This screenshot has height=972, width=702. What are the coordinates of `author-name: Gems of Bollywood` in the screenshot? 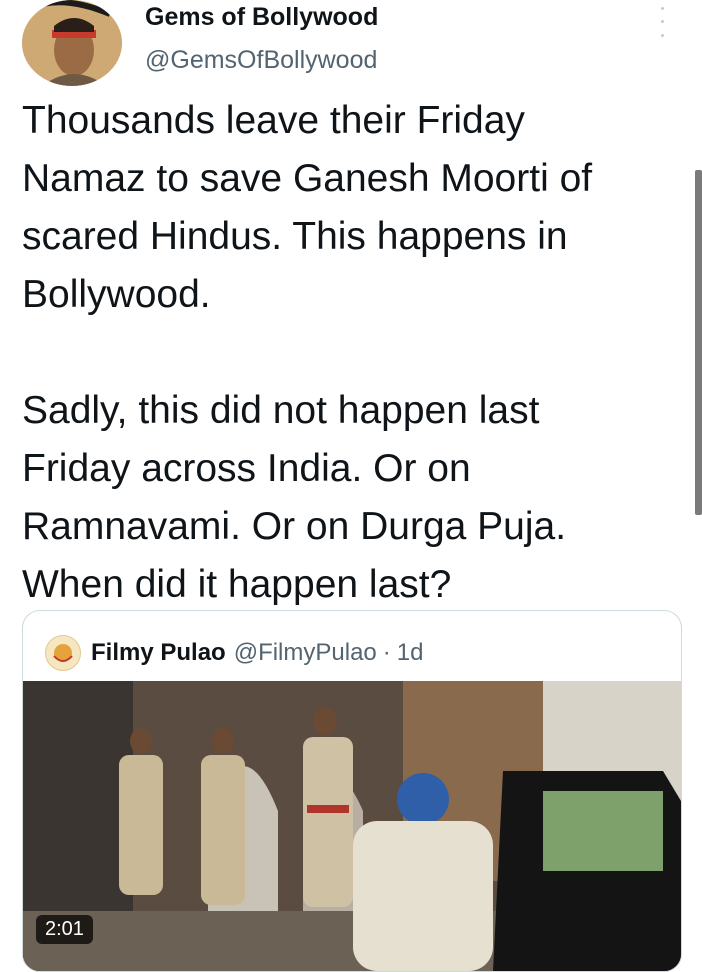 It's located at (261, 17).